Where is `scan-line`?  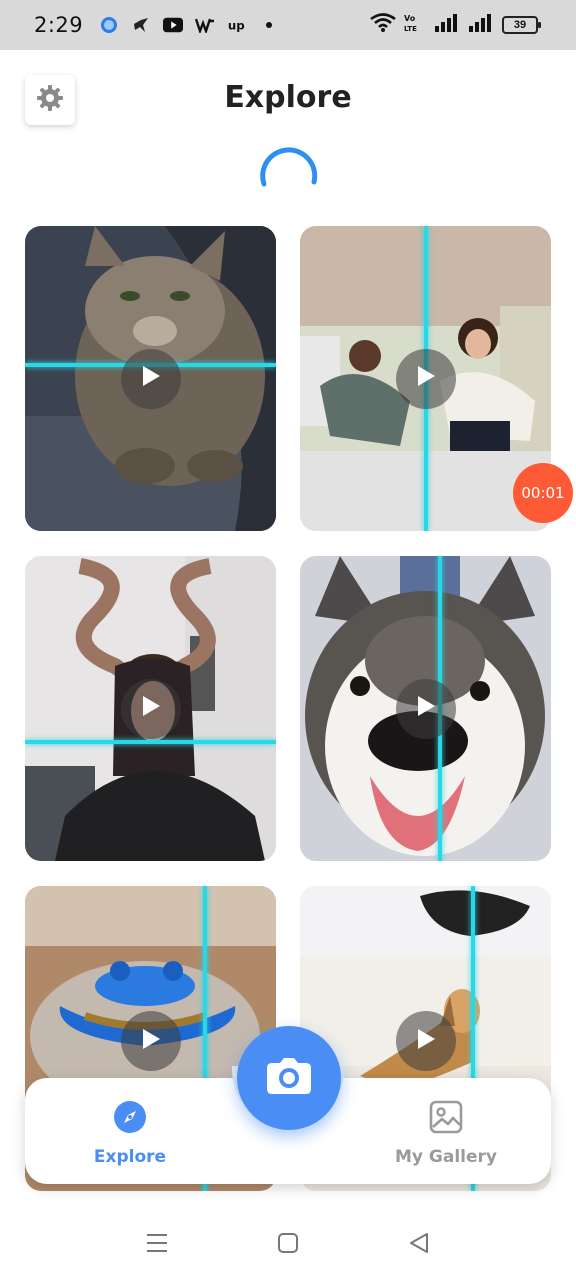 scan-line is located at coordinates (150, 742).